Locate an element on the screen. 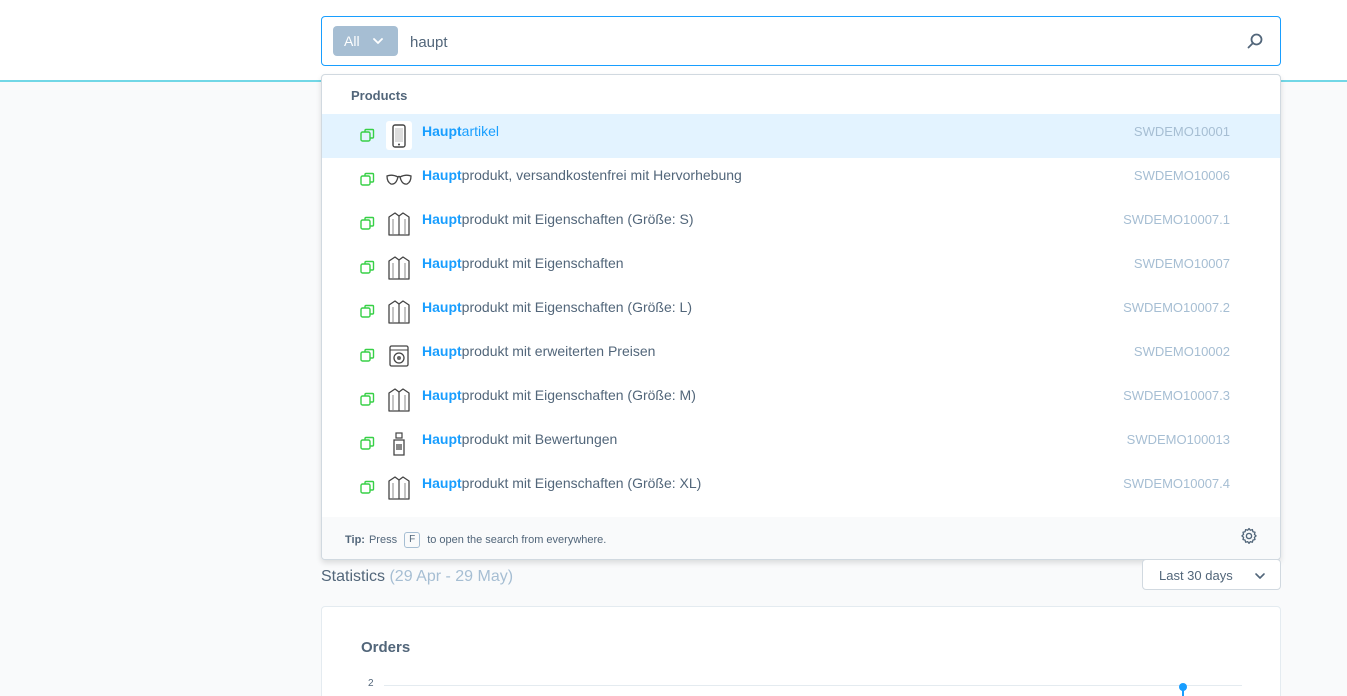 The height and width of the screenshot is (696, 1347). sunglasses-icon is located at coordinates (399, 179).